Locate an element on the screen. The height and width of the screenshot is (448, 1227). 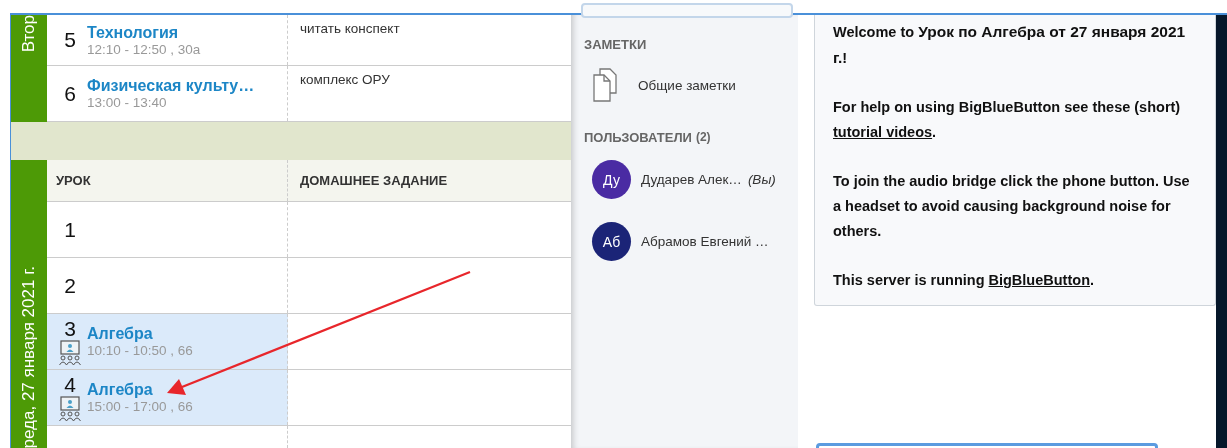
lesson-number: 5 is located at coordinates (70, 40).